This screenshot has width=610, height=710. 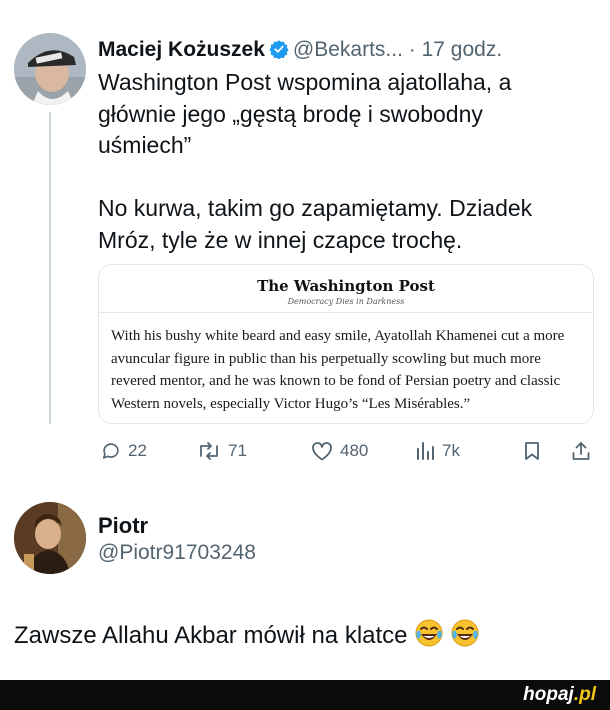 What do you see at coordinates (339, 451) in the screenshot?
I see `like-button: 480` at bounding box center [339, 451].